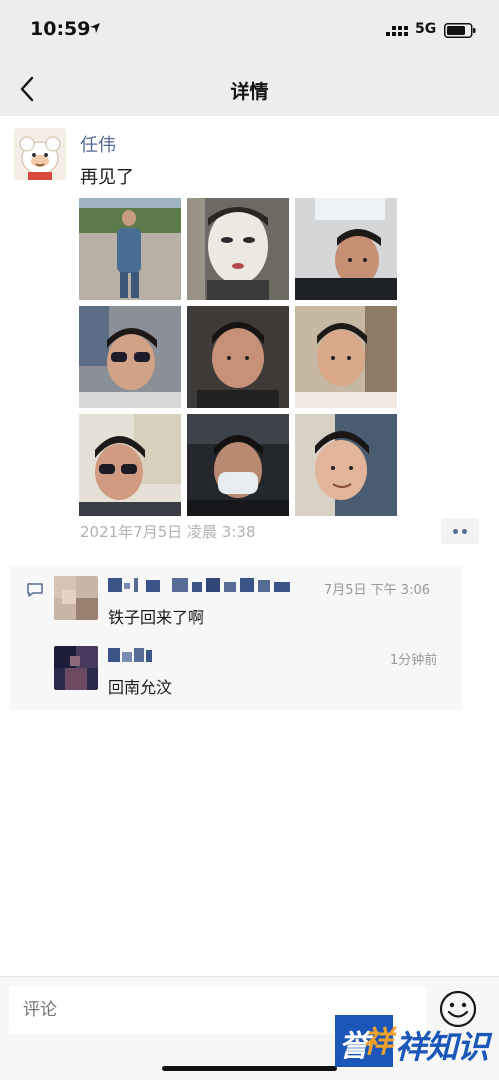 Image resolution: width=499 pixels, height=1080 pixels. Describe the element at coordinates (168, 532) in the screenshot. I see `post-timestamp: 2021年7月5日 凌晨 3:38` at that location.